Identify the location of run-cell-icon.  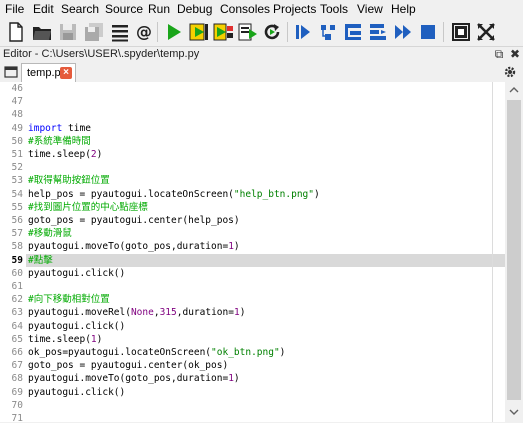
(199, 32).